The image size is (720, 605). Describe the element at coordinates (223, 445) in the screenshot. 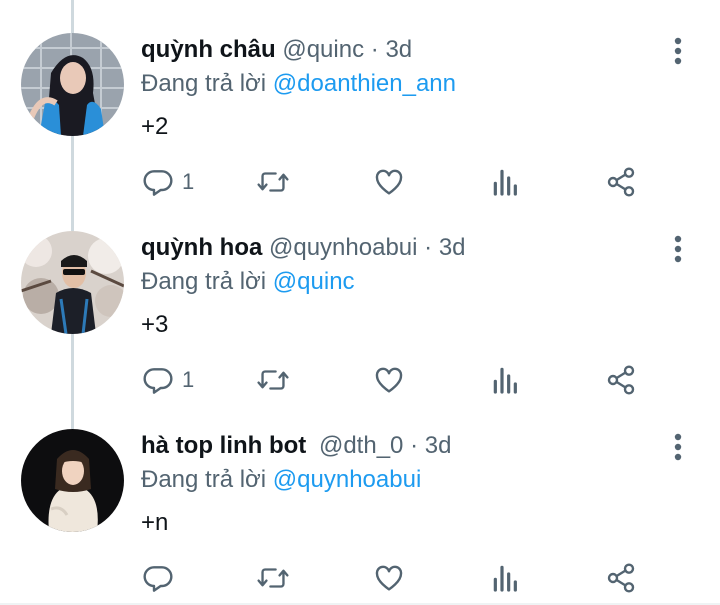

I see `display-name: hà top linh bot` at that location.